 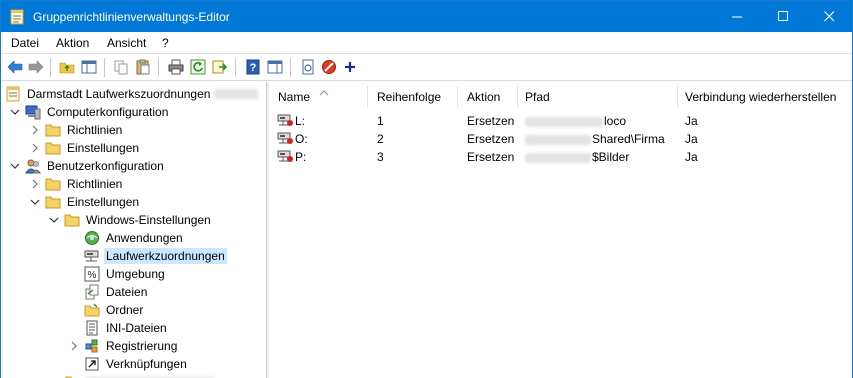 I want to click on row-name: P:, so click(x=301, y=157).